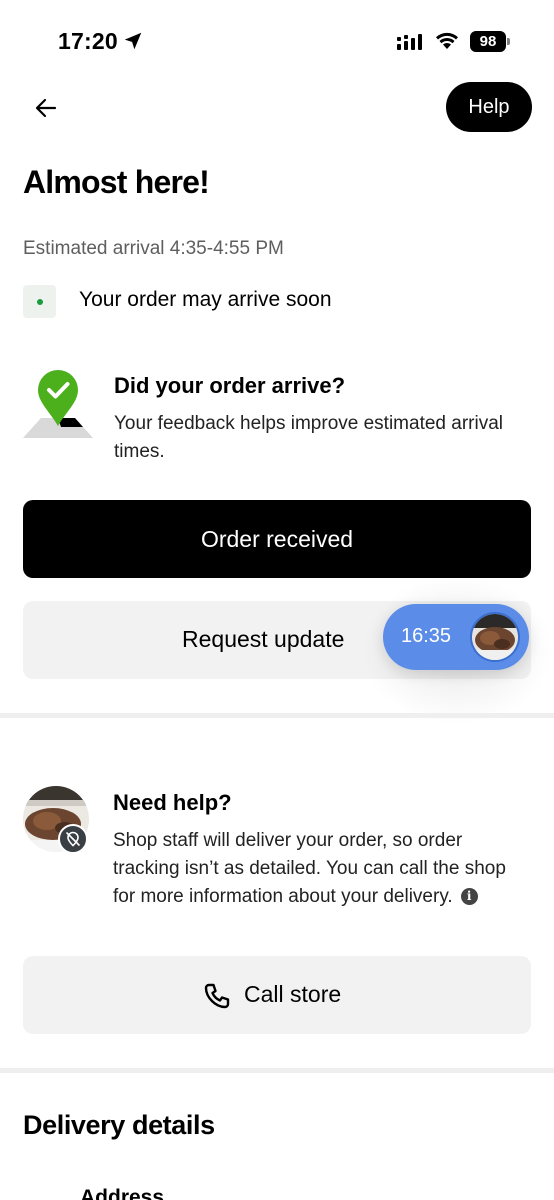 Image resolution: width=554 pixels, height=1200 pixels. What do you see at coordinates (469, 896) in the screenshot?
I see `info-icon: i` at bounding box center [469, 896].